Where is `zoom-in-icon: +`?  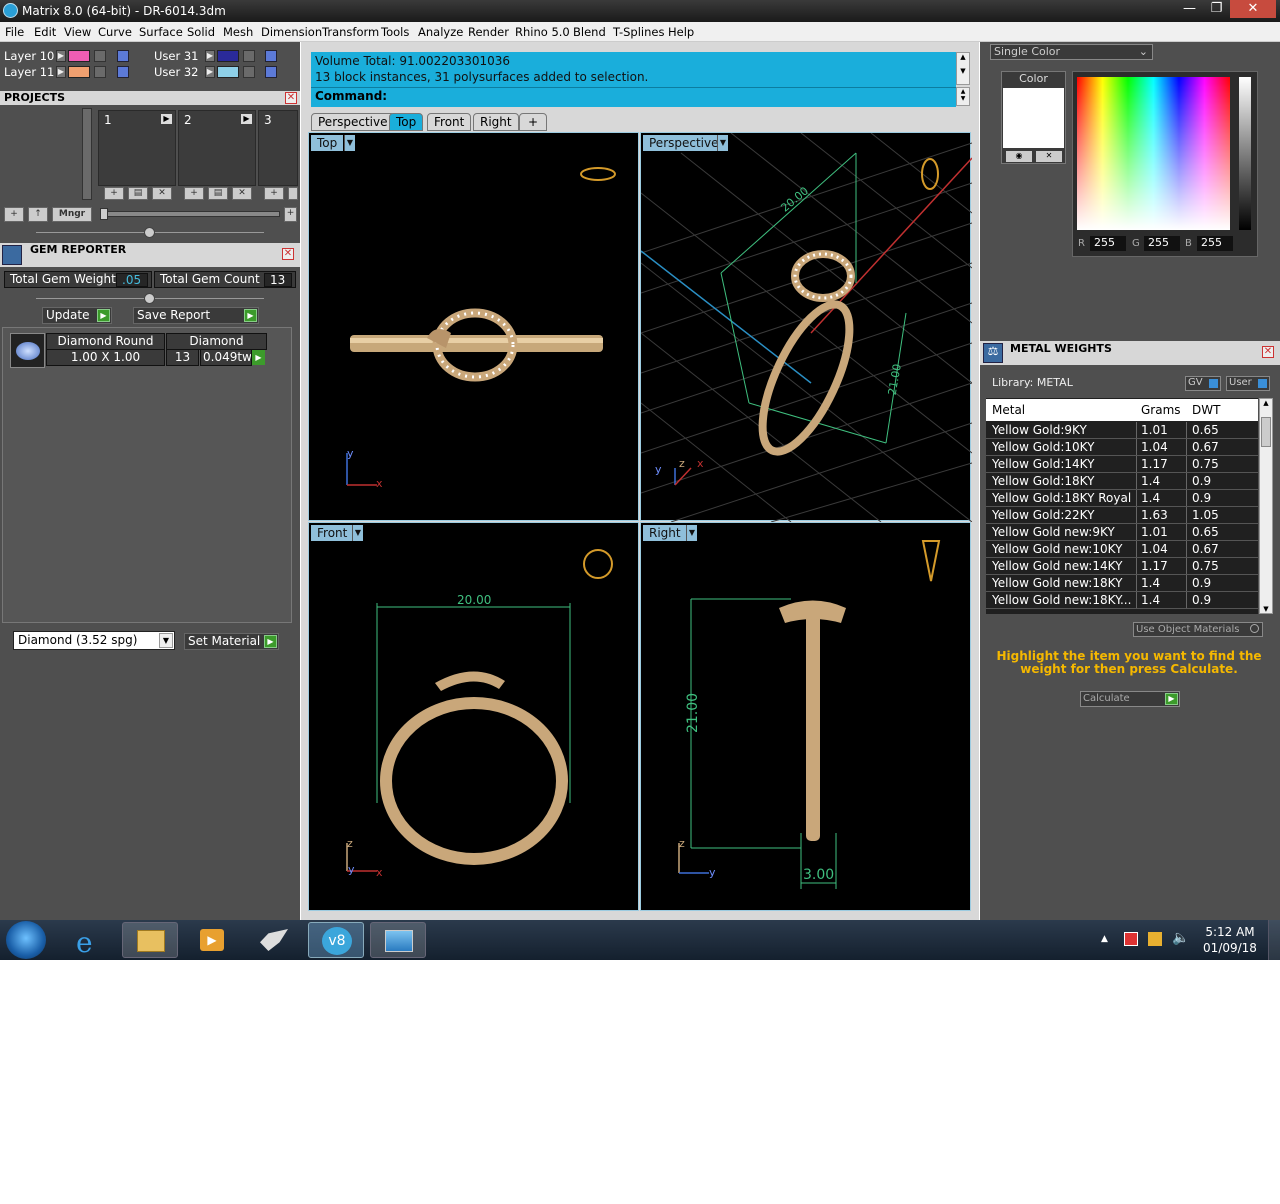 zoom-in-icon: + is located at coordinates (290, 214).